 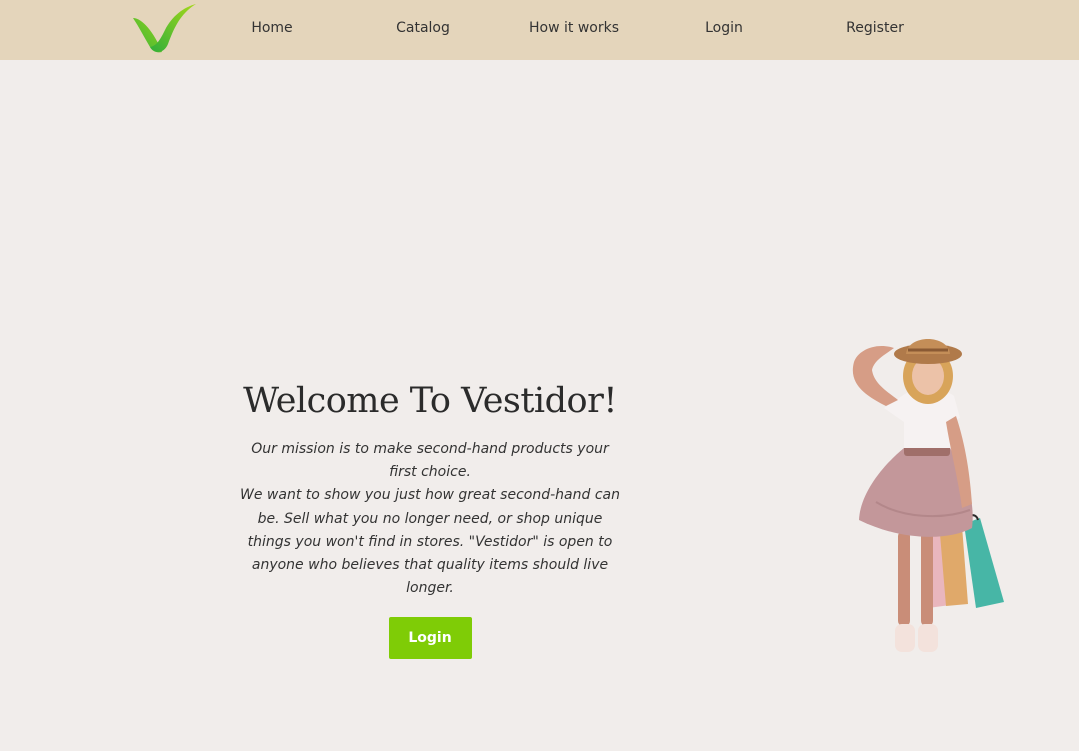 What do you see at coordinates (574, 28) in the screenshot?
I see `nav-how-it-works-link: How it works` at bounding box center [574, 28].